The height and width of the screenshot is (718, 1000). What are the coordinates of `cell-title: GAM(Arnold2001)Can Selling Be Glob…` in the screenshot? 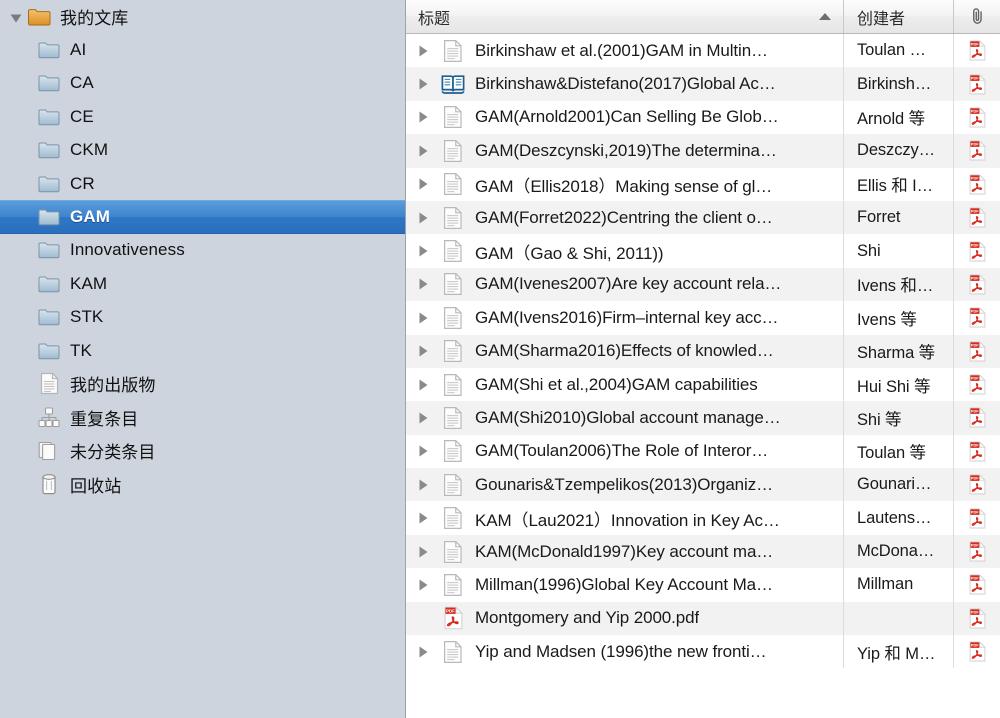 It's located at (624, 117).